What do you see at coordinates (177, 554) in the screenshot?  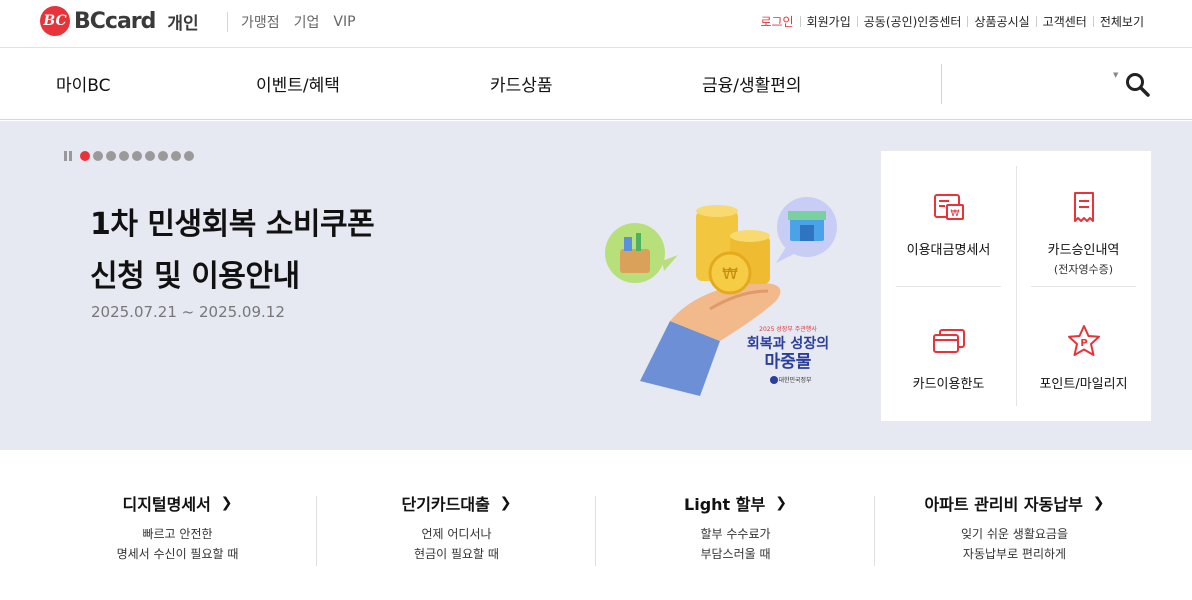 I see `service-desc-line2: 명세서 수신이 필요할 때` at bounding box center [177, 554].